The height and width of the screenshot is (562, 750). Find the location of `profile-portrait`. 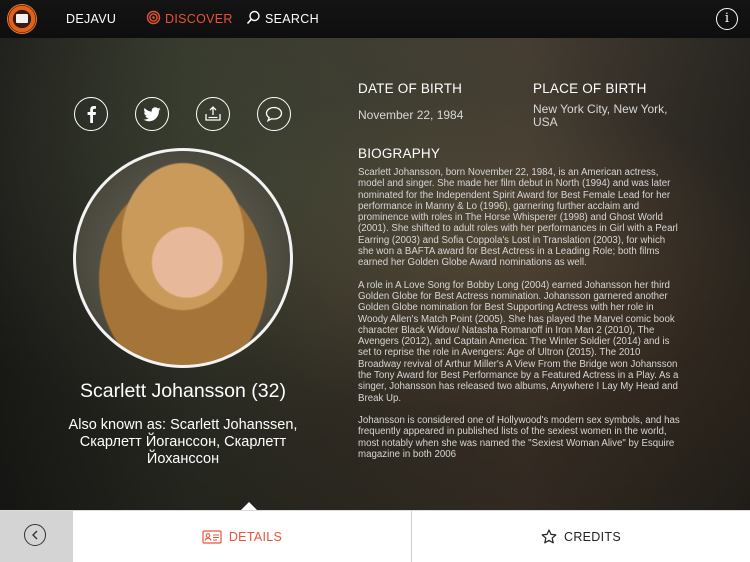

profile-portrait is located at coordinates (183, 258).